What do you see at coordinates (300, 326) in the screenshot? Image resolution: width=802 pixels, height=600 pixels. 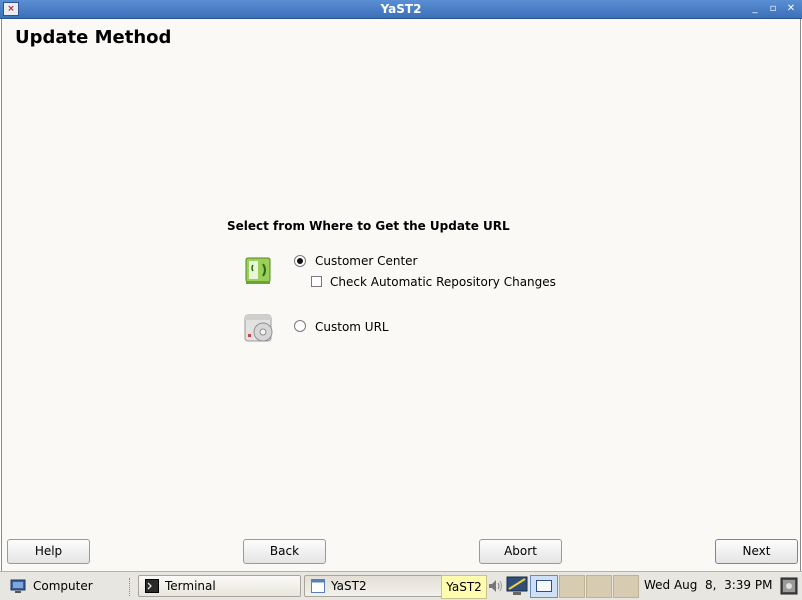 I see `custom-url-radio` at bounding box center [300, 326].